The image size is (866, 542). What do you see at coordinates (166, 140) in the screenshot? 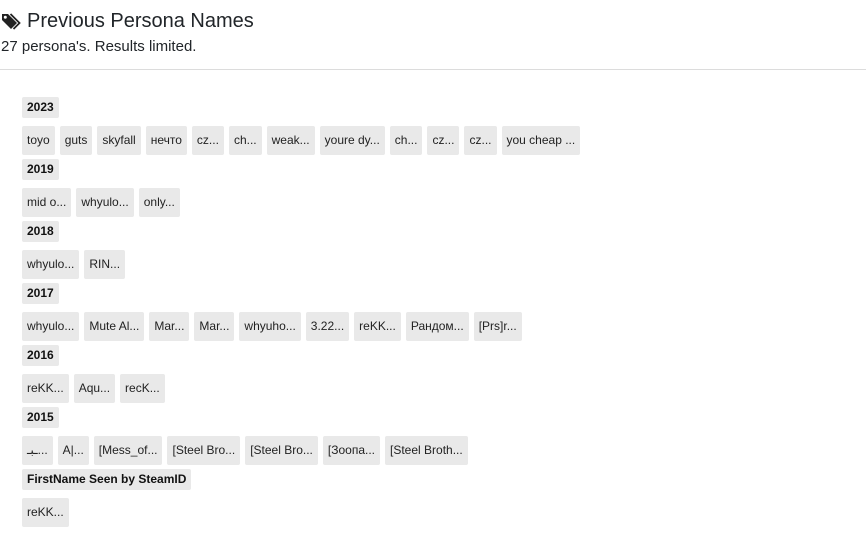
I see `persona-name: нечто` at bounding box center [166, 140].